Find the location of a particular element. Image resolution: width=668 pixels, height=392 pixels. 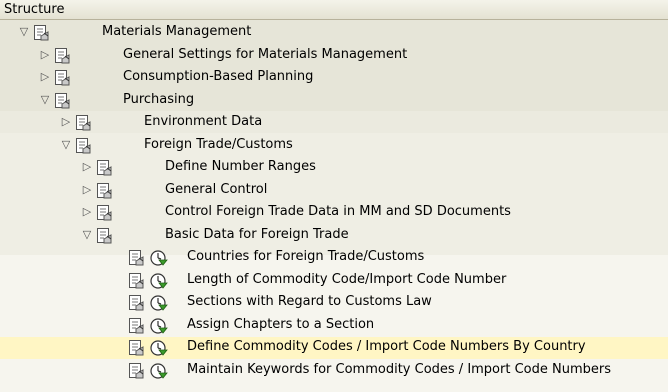

tree-node-label: General Control is located at coordinates (216, 189).